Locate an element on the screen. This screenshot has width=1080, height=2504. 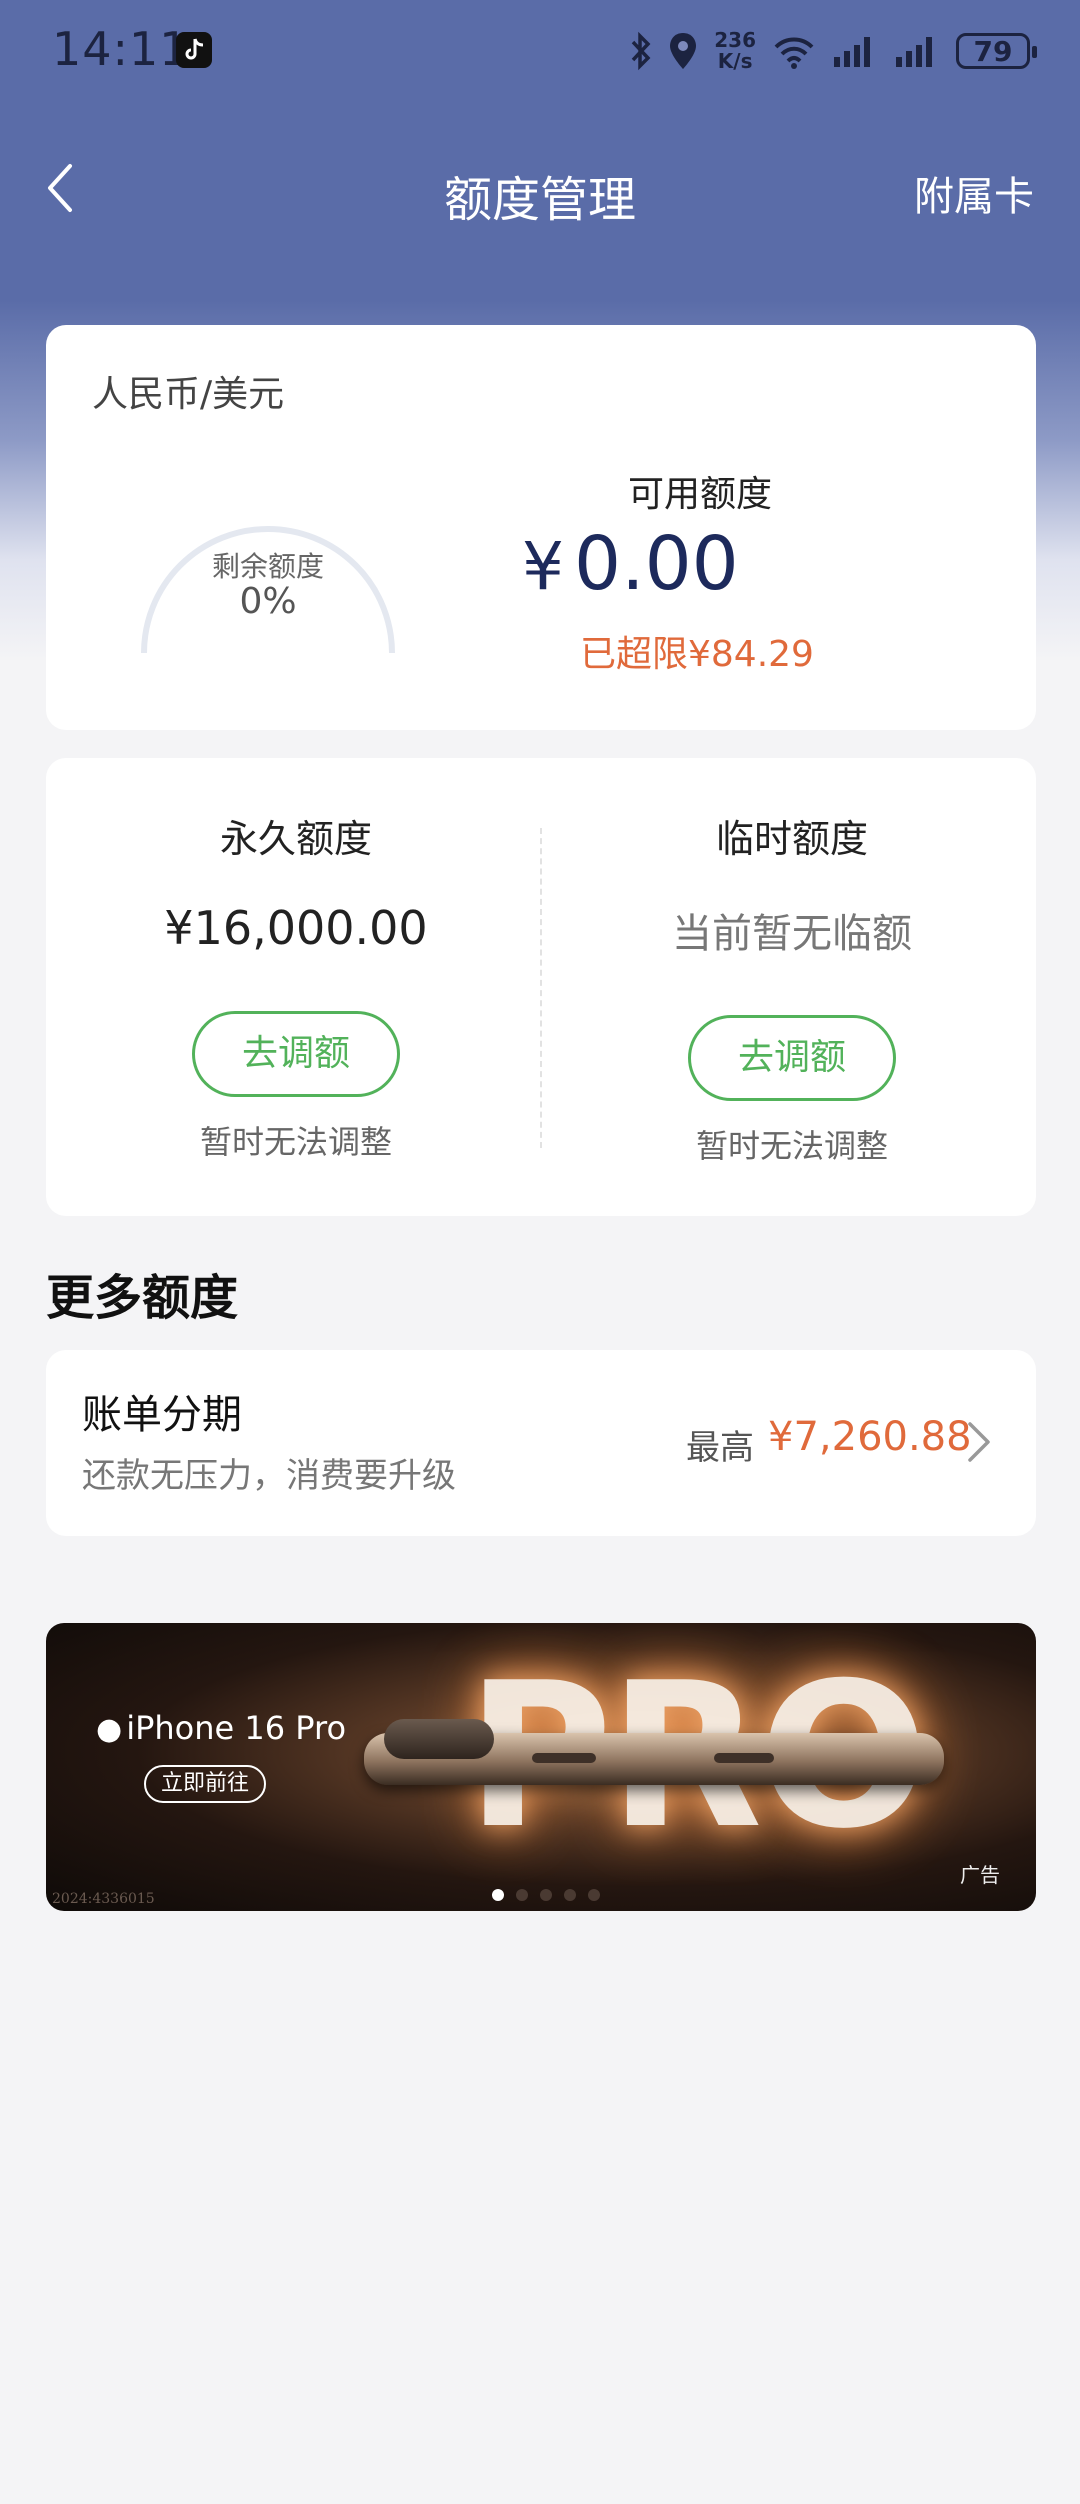
banner-cta-button: 立即前往 is located at coordinates (205, 1784).